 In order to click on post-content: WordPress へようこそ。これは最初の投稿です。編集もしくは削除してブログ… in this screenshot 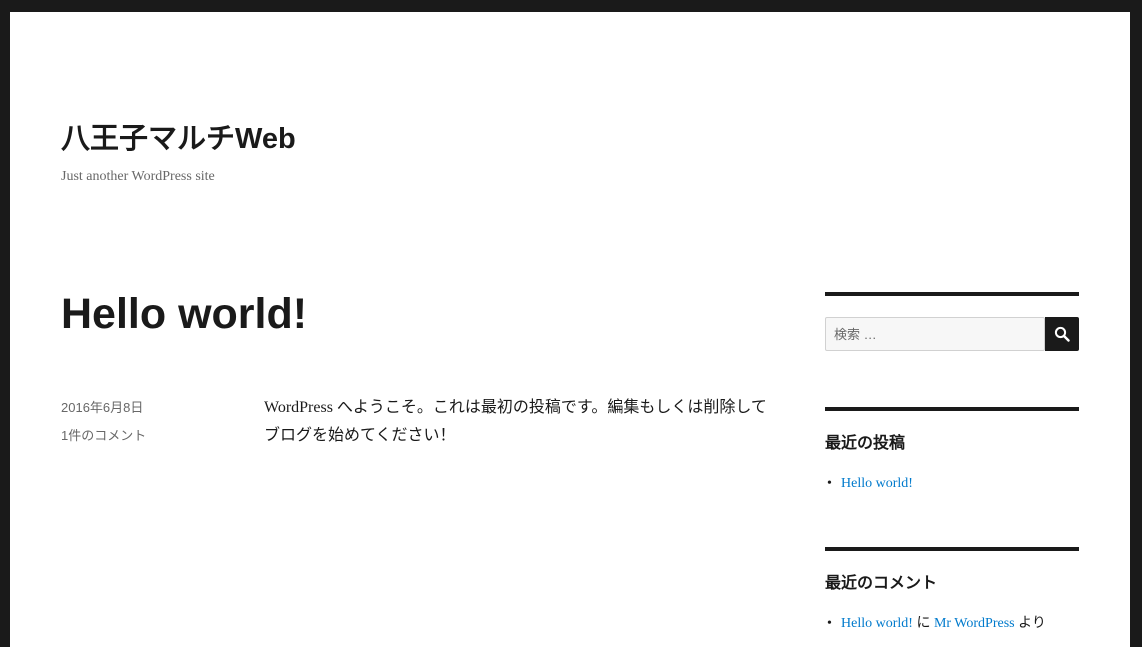, I will do `click(515, 421)`.